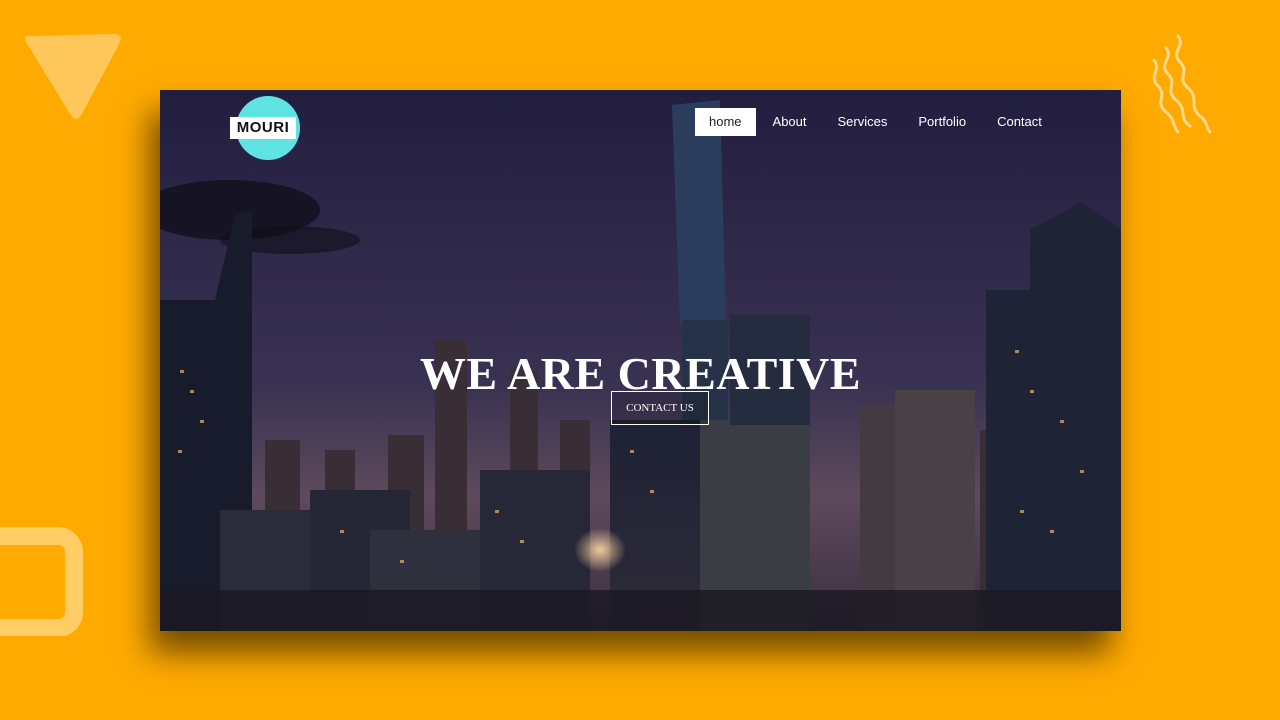  Describe the element at coordinates (263, 128) in the screenshot. I see `logo: MOURI` at that location.